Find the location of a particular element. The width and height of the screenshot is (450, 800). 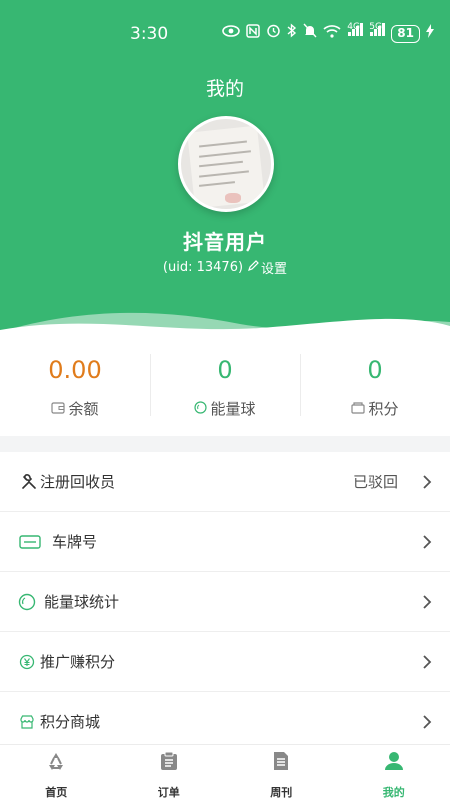

pencil-icon is located at coordinates (253, 267).